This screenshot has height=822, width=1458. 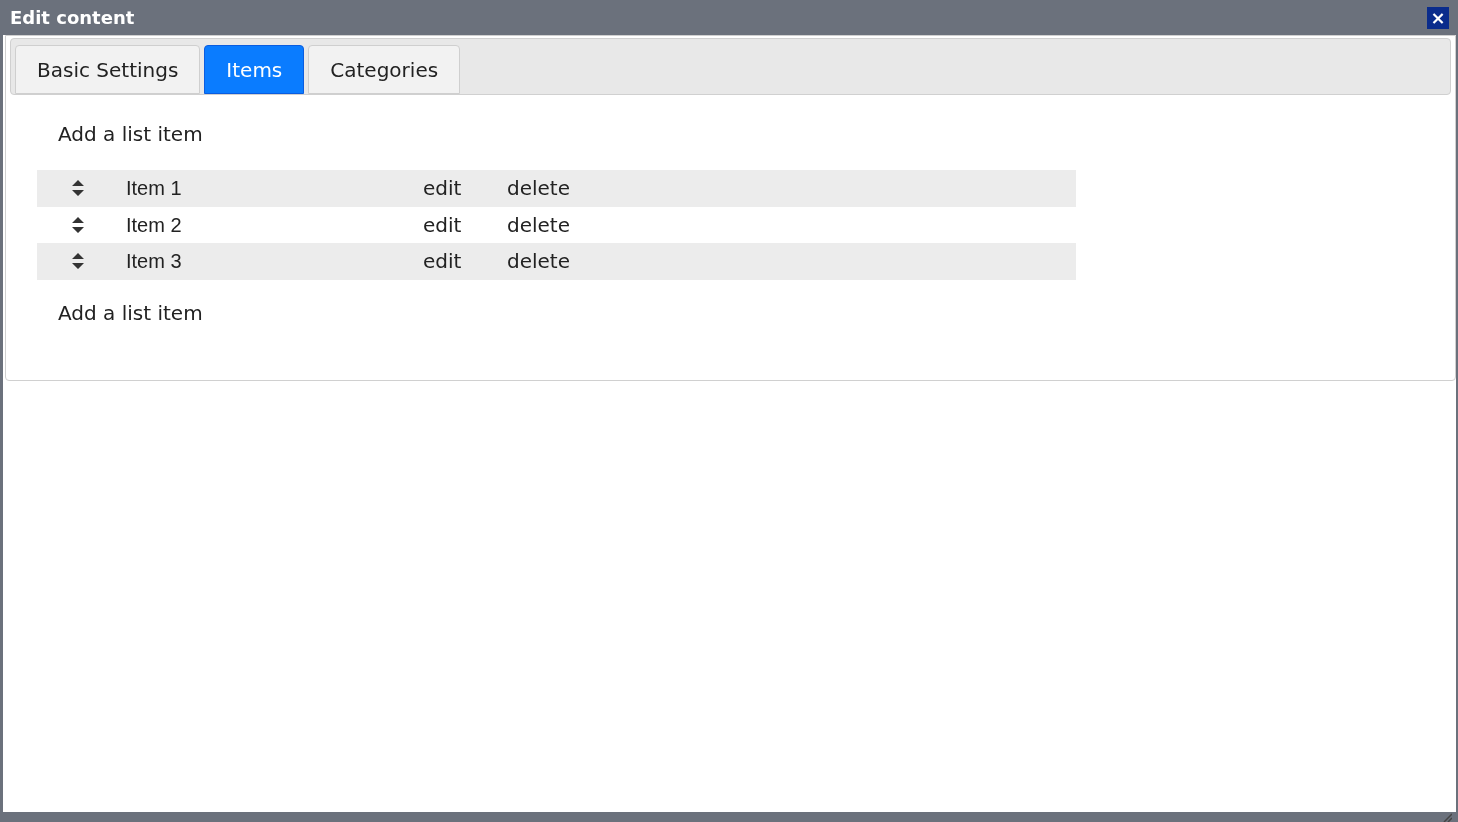 I want to click on item-label: Item 2, so click(x=154, y=225).